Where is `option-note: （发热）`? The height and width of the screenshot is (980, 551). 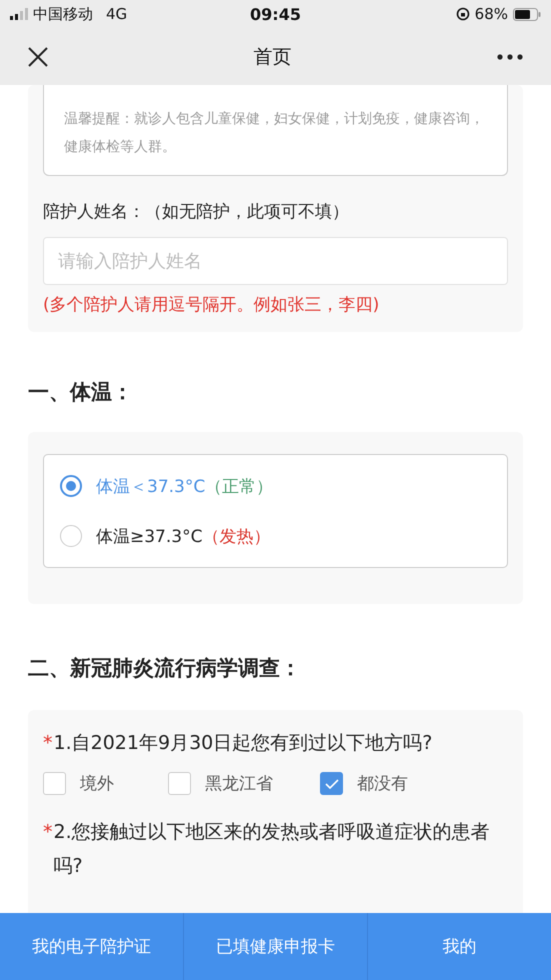 option-note: （发热） is located at coordinates (236, 537).